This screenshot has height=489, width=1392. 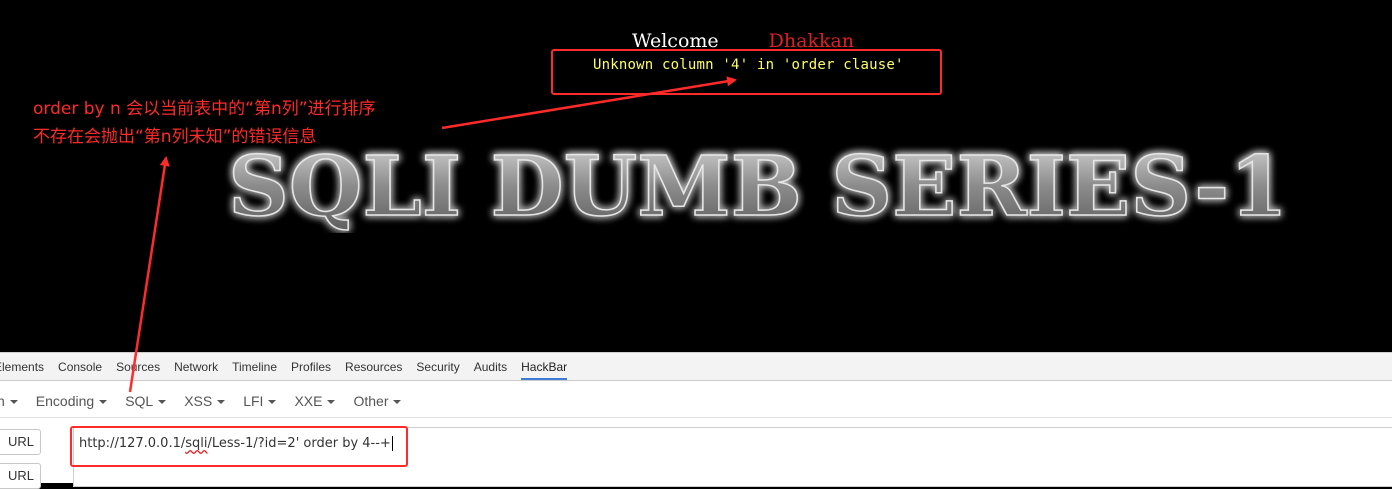 What do you see at coordinates (308, 401) in the screenshot?
I see `menu-label: XXE` at bounding box center [308, 401].